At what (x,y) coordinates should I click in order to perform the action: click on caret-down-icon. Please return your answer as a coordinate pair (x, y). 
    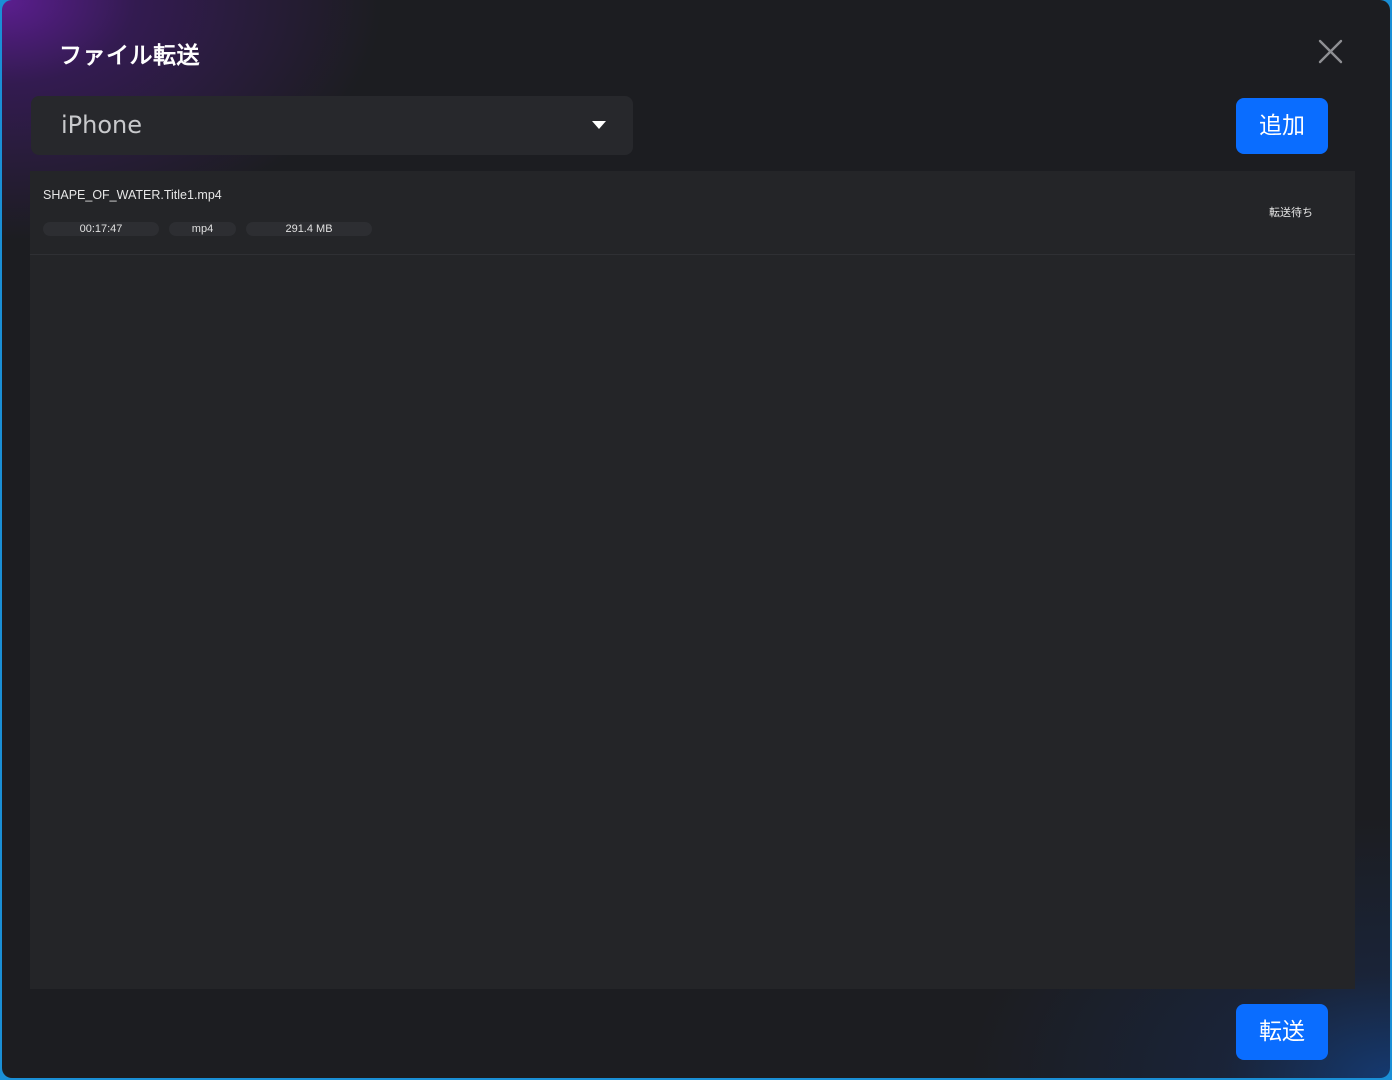
    Looking at the image, I should click on (599, 125).